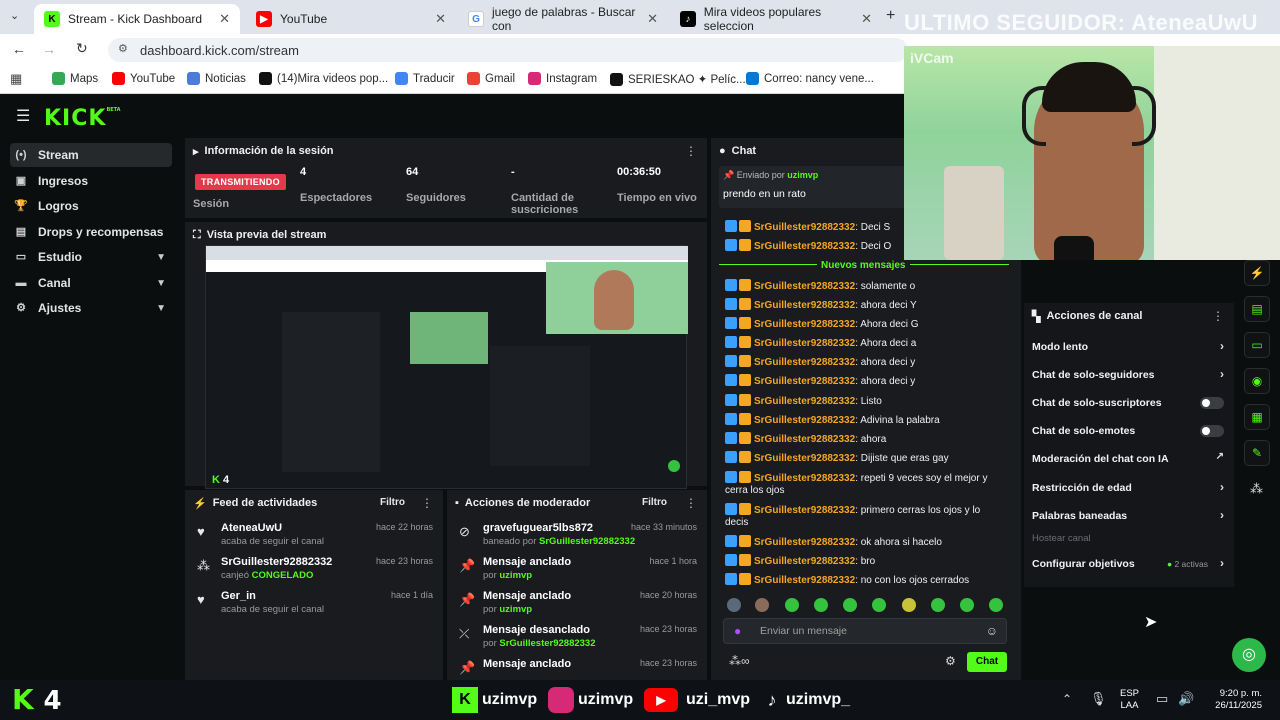 The image size is (1280, 720). What do you see at coordinates (91, 181) in the screenshot?
I see `sidebar-item-ingresos: ▣ Ingresos` at bounding box center [91, 181].